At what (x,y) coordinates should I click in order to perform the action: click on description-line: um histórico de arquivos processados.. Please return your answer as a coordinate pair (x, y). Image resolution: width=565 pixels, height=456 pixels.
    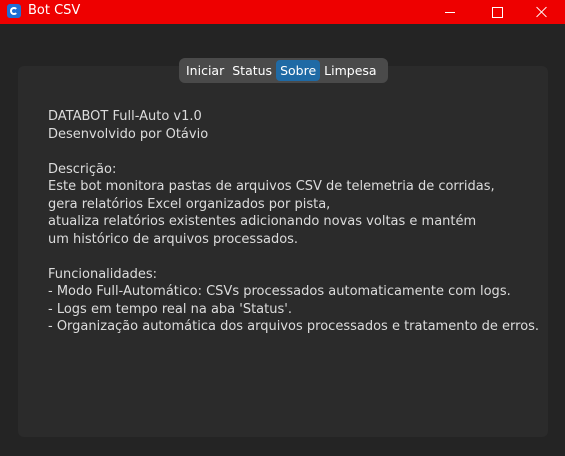
    Looking at the image, I should click on (173, 239).